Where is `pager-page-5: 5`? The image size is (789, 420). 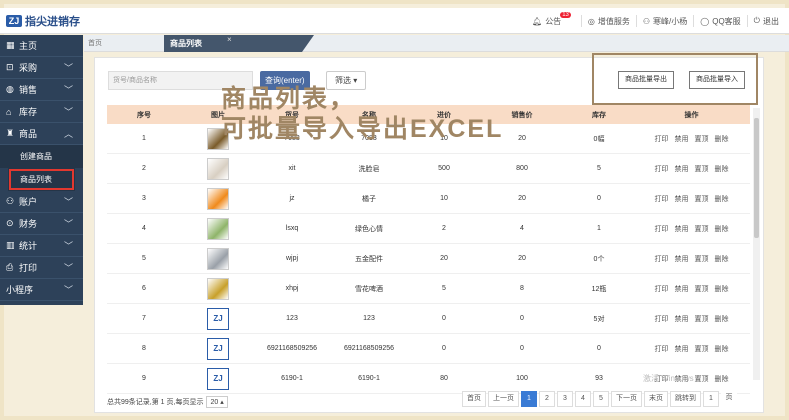 pager-page-5: 5 is located at coordinates (601, 399).